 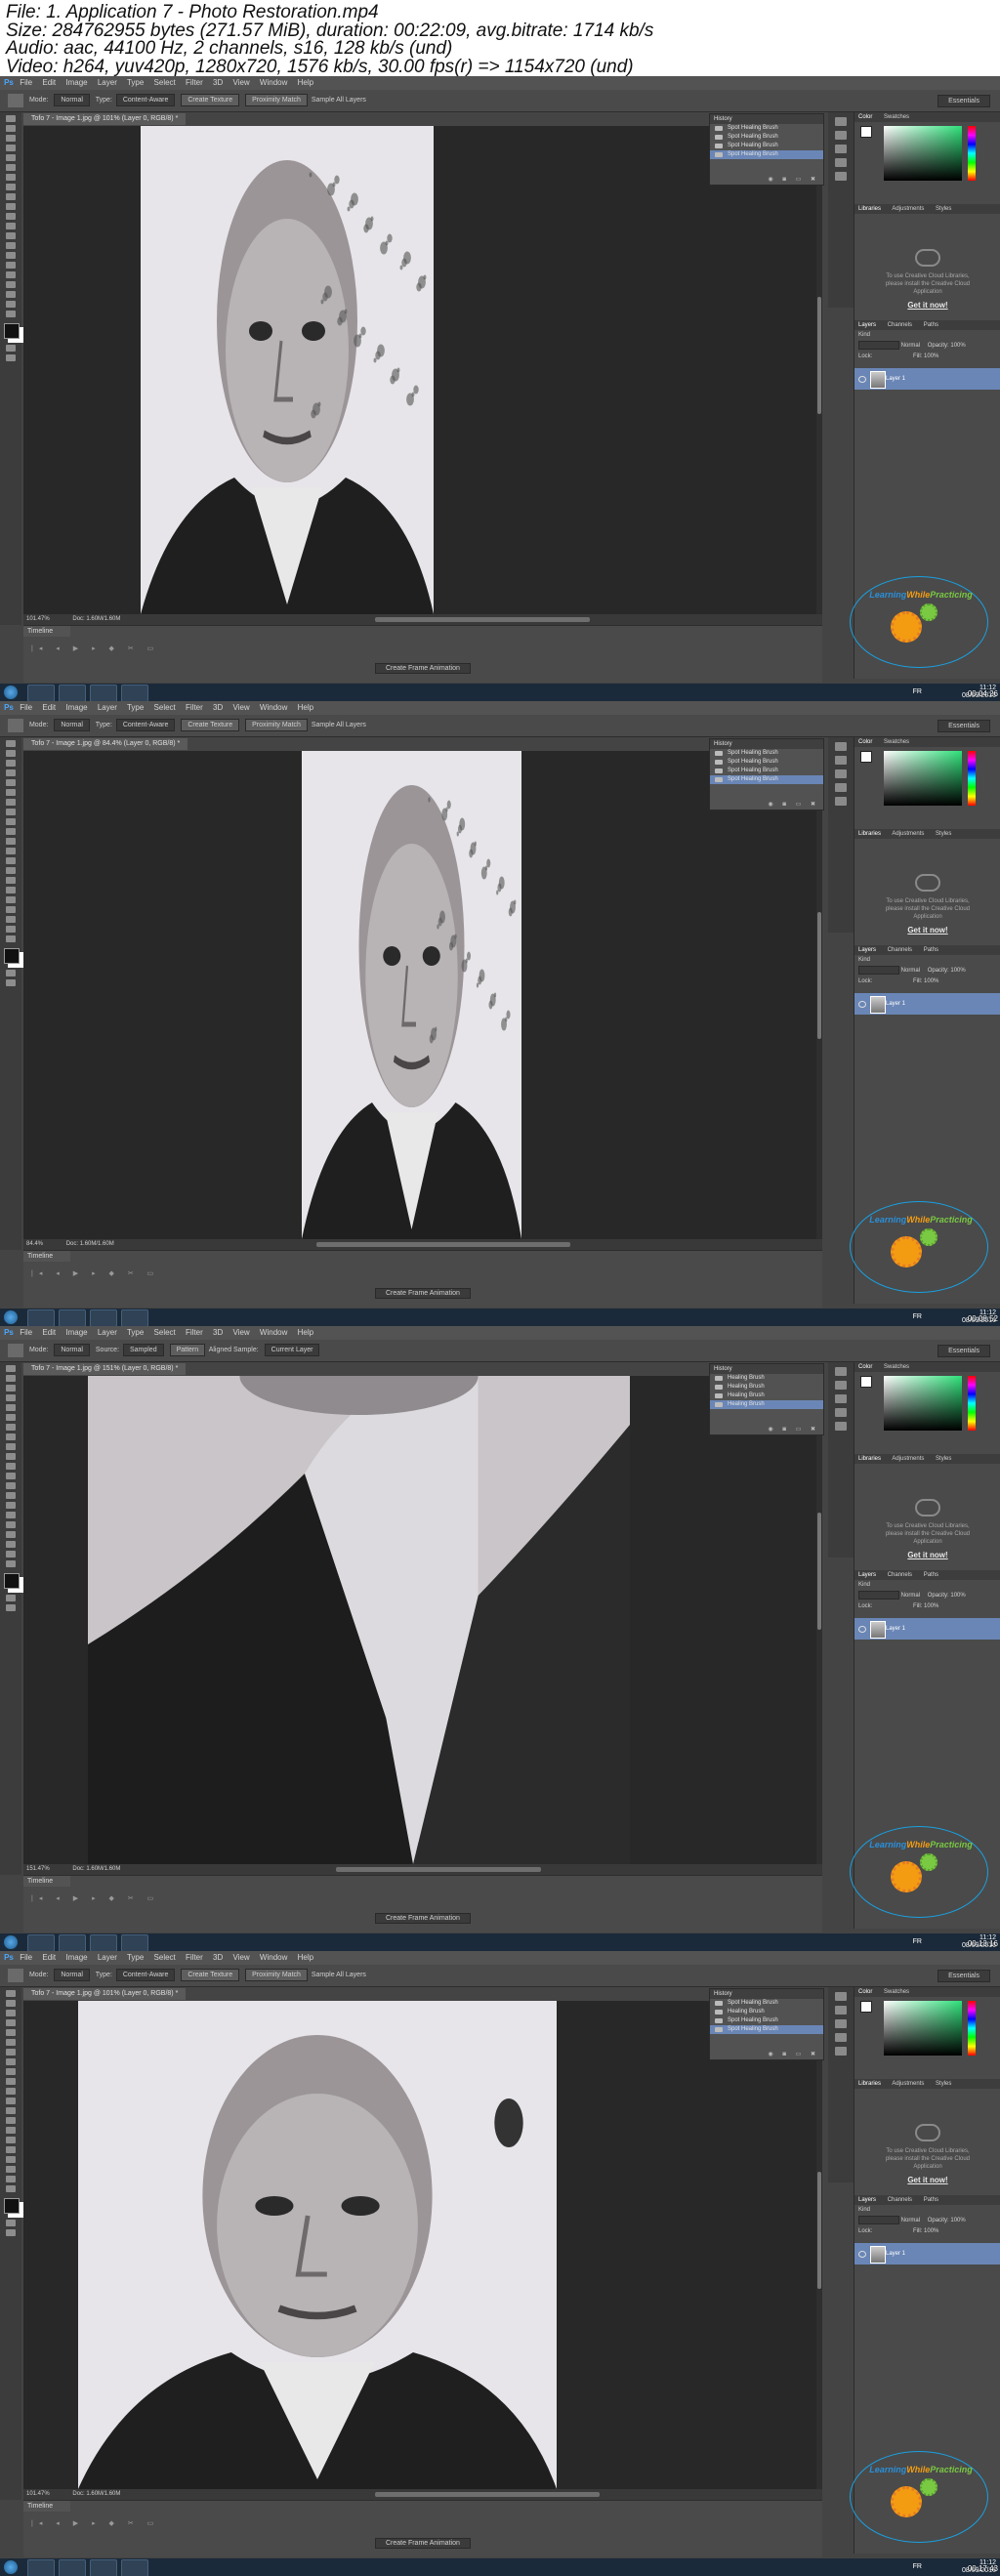 What do you see at coordinates (11, 2071) in the screenshot?
I see `clone-stamp-tool-icon` at bounding box center [11, 2071].